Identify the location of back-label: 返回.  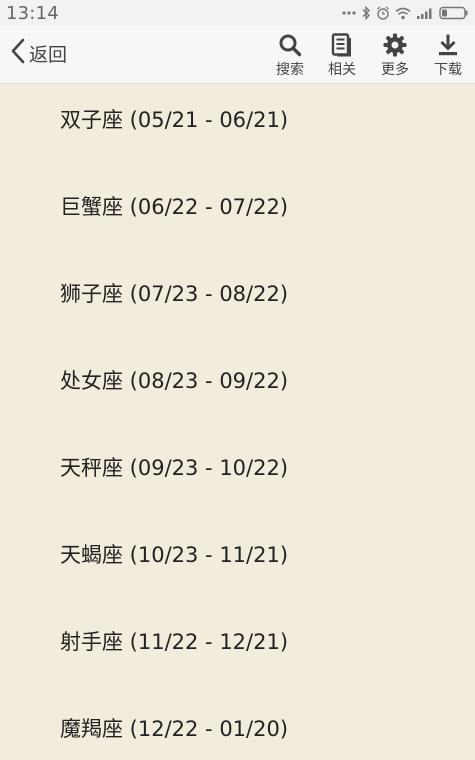
(48, 54).